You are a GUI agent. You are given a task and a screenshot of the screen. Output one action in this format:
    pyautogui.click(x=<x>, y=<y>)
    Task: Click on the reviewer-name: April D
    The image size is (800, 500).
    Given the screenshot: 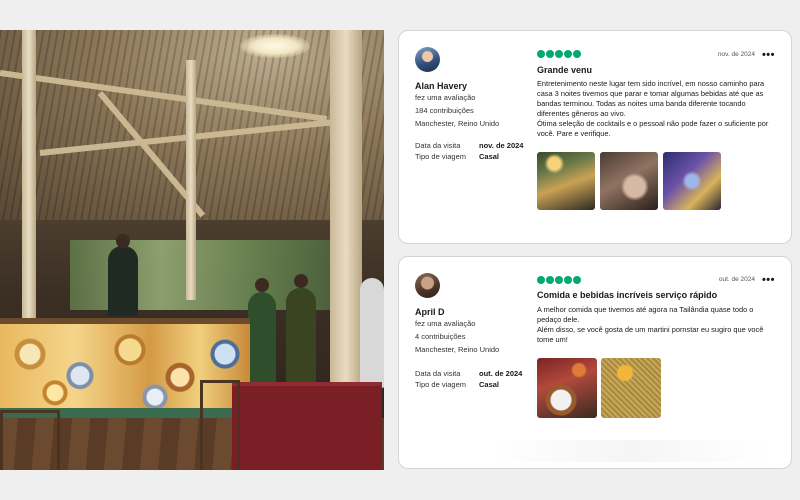 What is the action you would take?
    pyautogui.click(x=430, y=312)
    